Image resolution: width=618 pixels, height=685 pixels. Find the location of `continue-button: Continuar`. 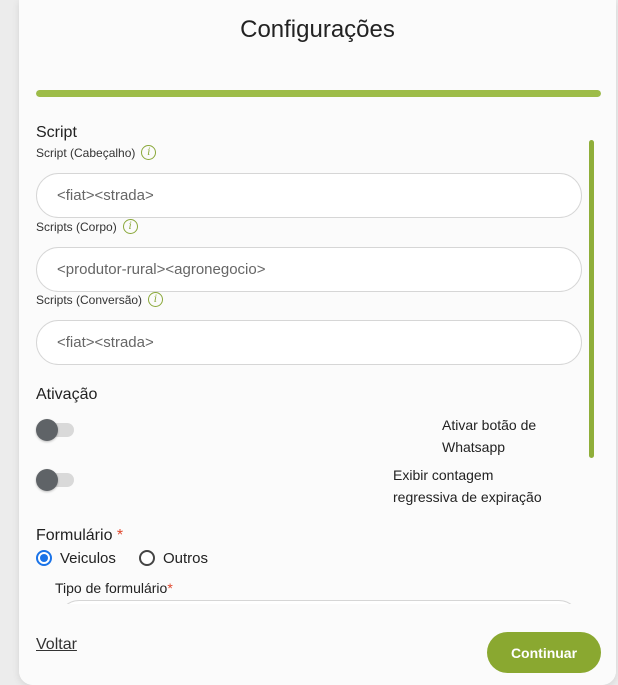

continue-button: Continuar is located at coordinates (544, 652).